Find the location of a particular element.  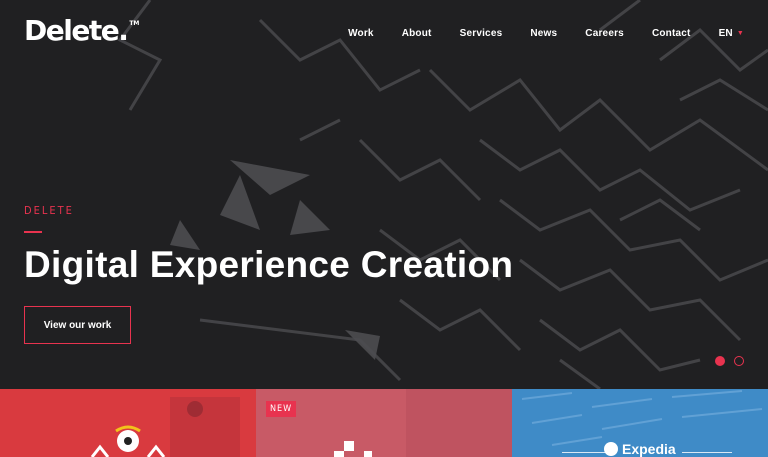

nav-item-services: Services is located at coordinates (481, 33).